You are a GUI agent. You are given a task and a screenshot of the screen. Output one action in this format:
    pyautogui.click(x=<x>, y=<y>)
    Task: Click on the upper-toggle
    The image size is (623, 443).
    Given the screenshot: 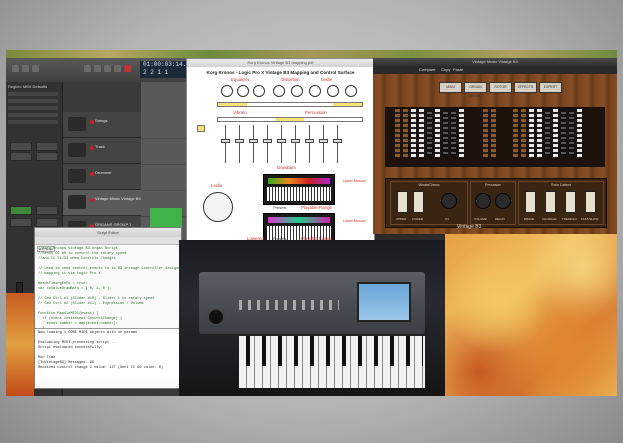 What is the action you would take?
    pyautogui.click(x=402, y=202)
    